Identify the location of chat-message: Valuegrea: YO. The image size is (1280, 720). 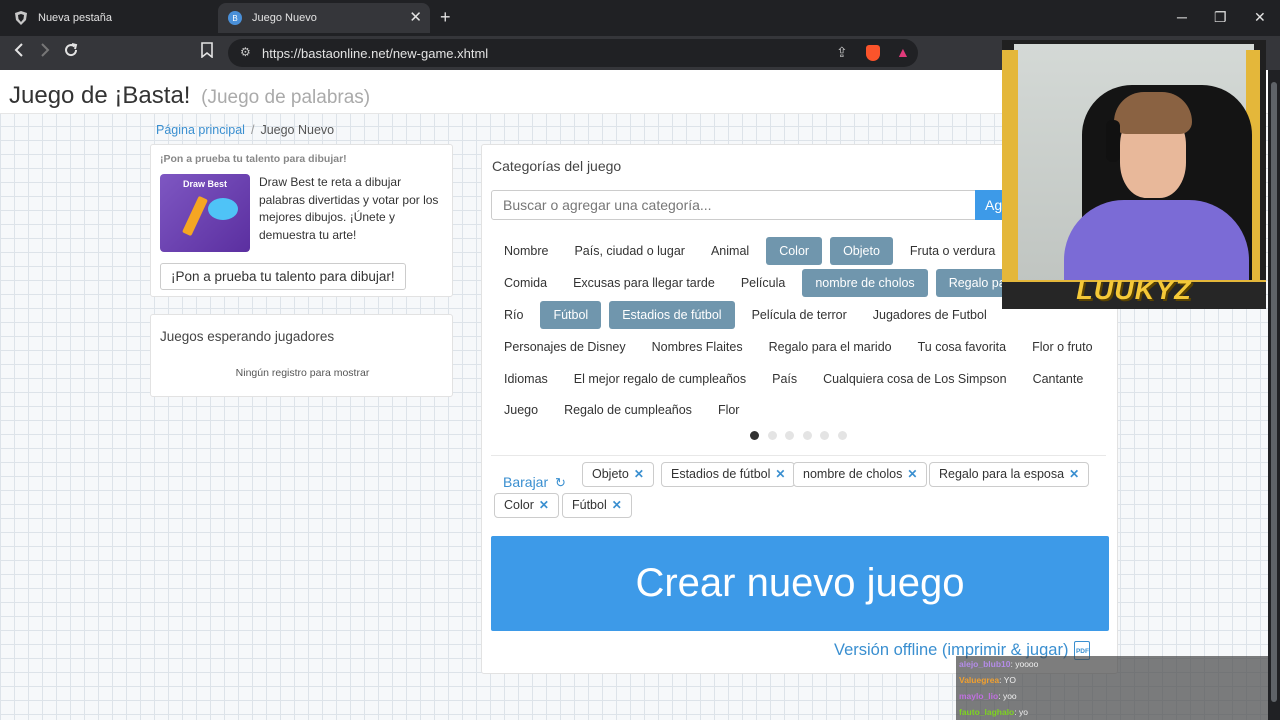
(1112, 680).